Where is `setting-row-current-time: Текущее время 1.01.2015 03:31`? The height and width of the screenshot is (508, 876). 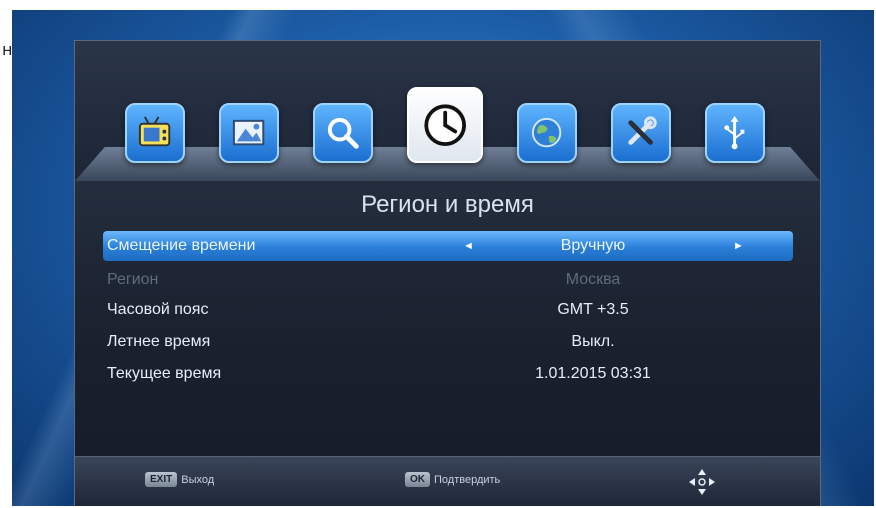
setting-row-current-time: Текущее время 1.01.2015 03:31 is located at coordinates (448, 374).